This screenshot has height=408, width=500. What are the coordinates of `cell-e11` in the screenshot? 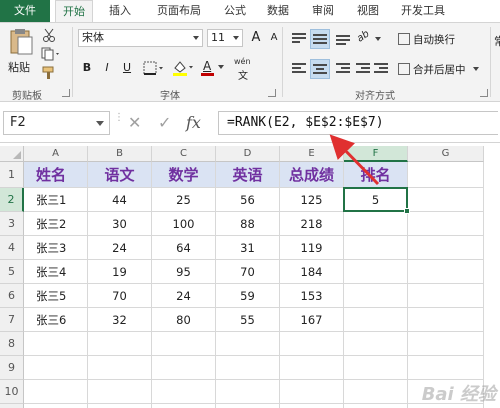 It's located at (312, 406).